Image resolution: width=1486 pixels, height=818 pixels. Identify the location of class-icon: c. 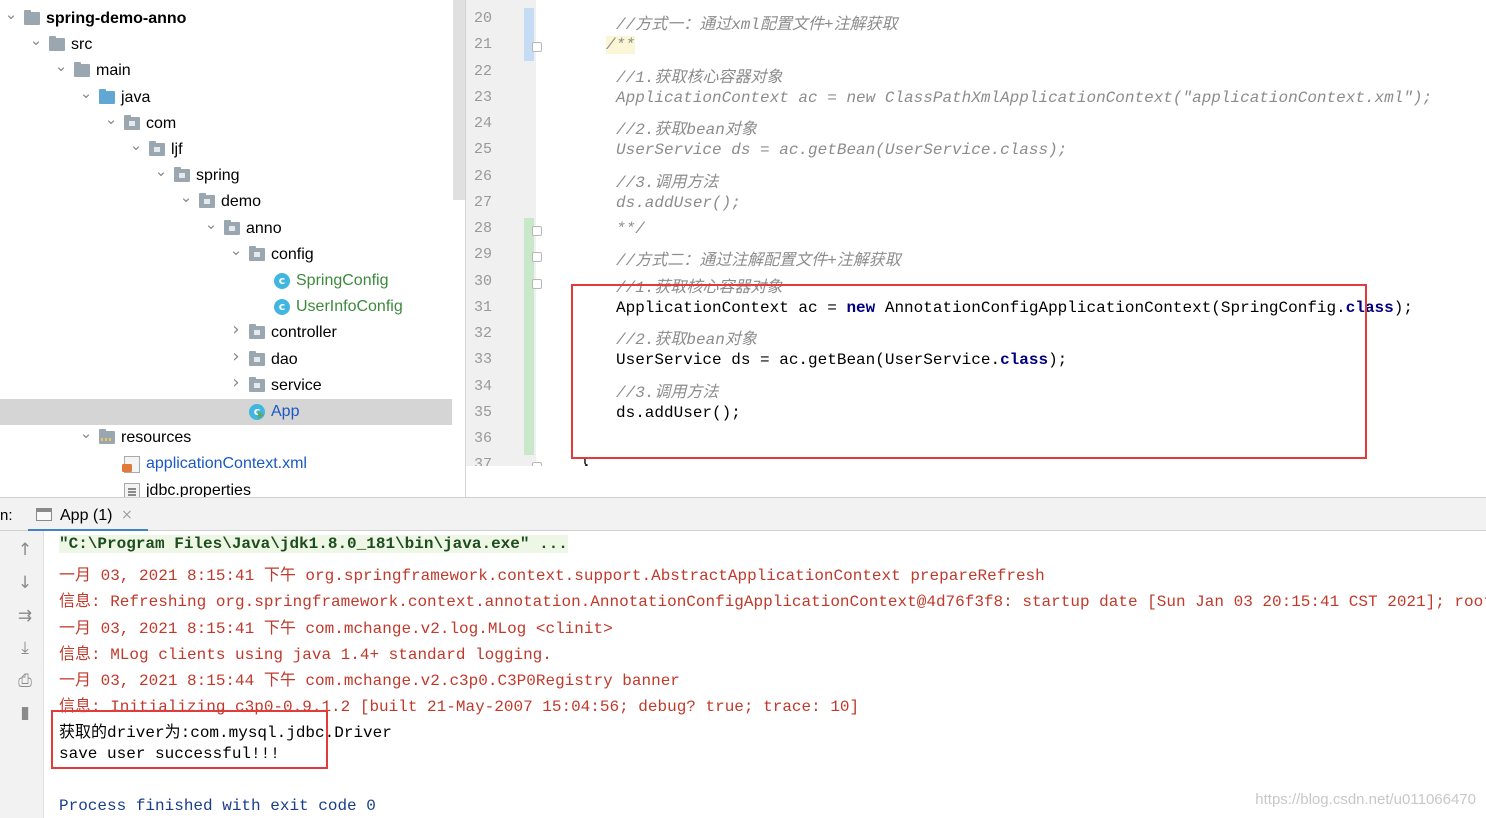
(257, 412).